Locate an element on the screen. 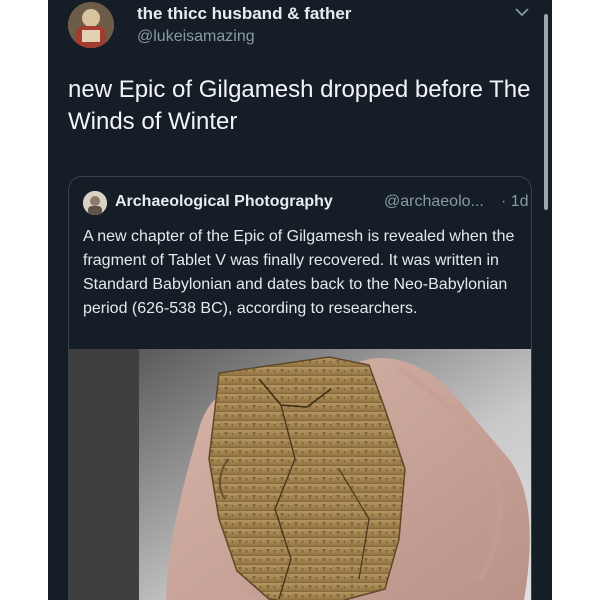 The height and width of the screenshot is (600, 600). avatar-image is located at coordinates (91, 25).